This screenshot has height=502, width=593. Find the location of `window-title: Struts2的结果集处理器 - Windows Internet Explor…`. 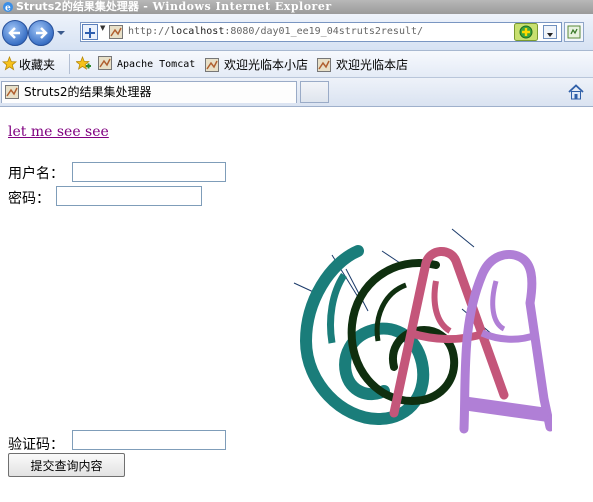

window-title: Struts2的结果集处理器 - Windows Internet Explor… is located at coordinates (174, 7).